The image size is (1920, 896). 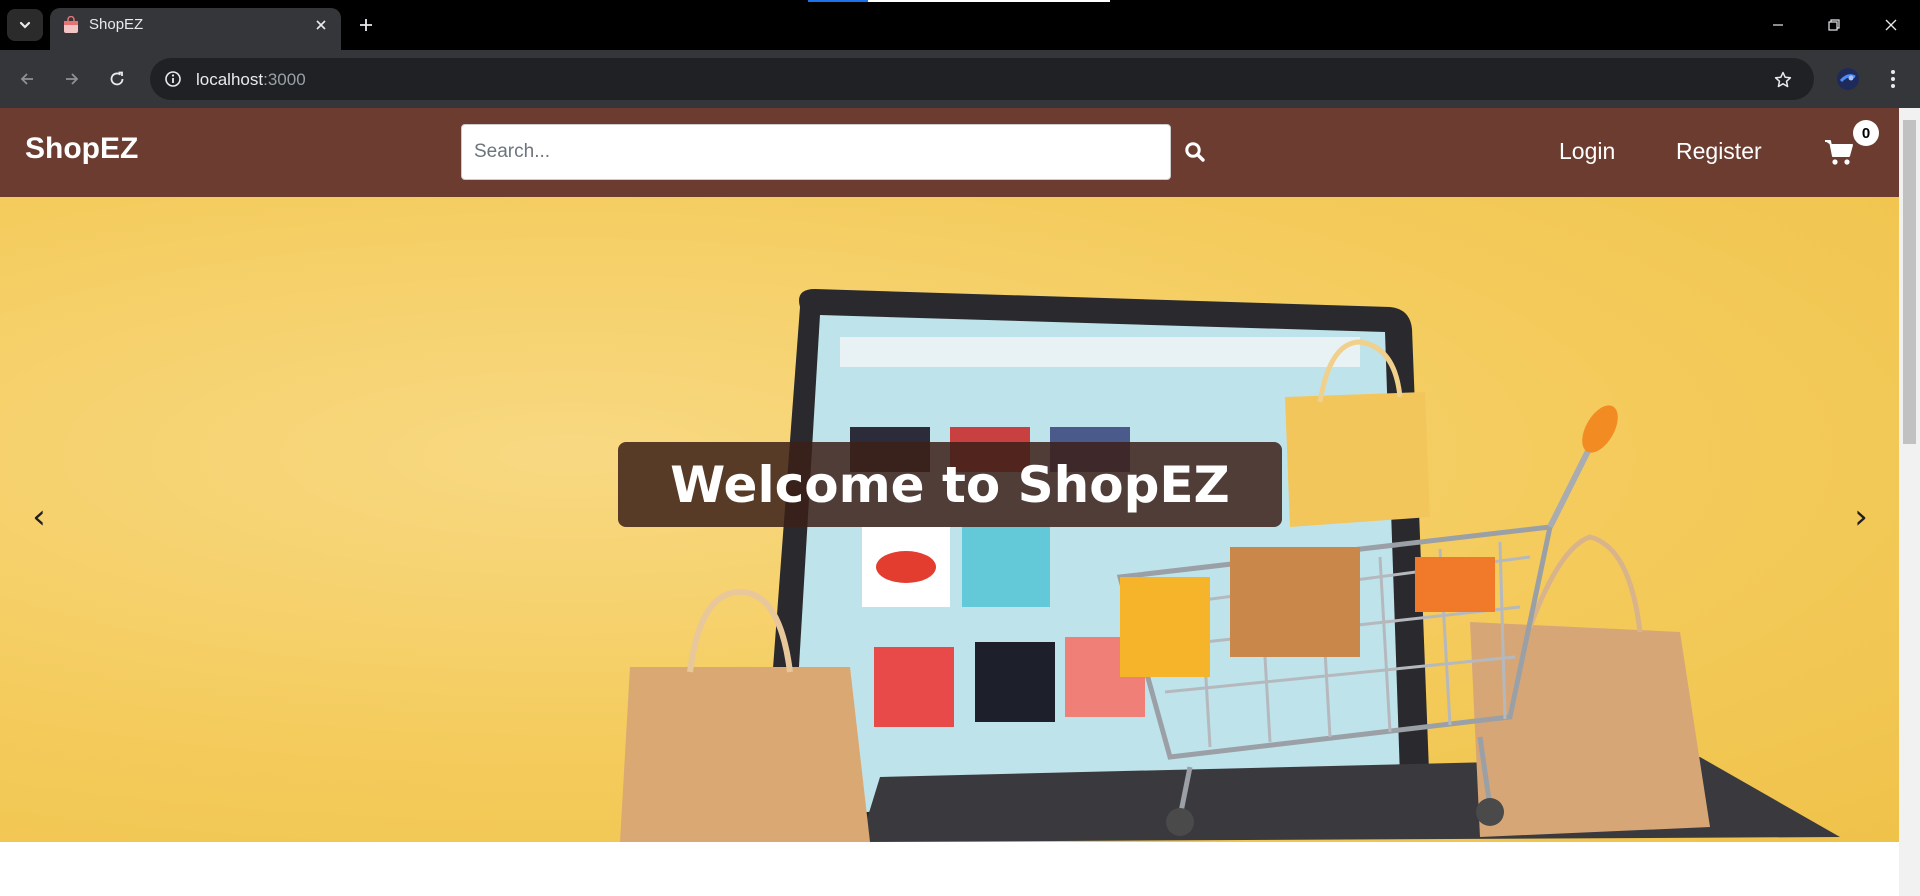 What do you see at coordinates (1866, 133) in the screenshot?
I see `cart-count-badge: 0` at bounding box center [1866, 133].